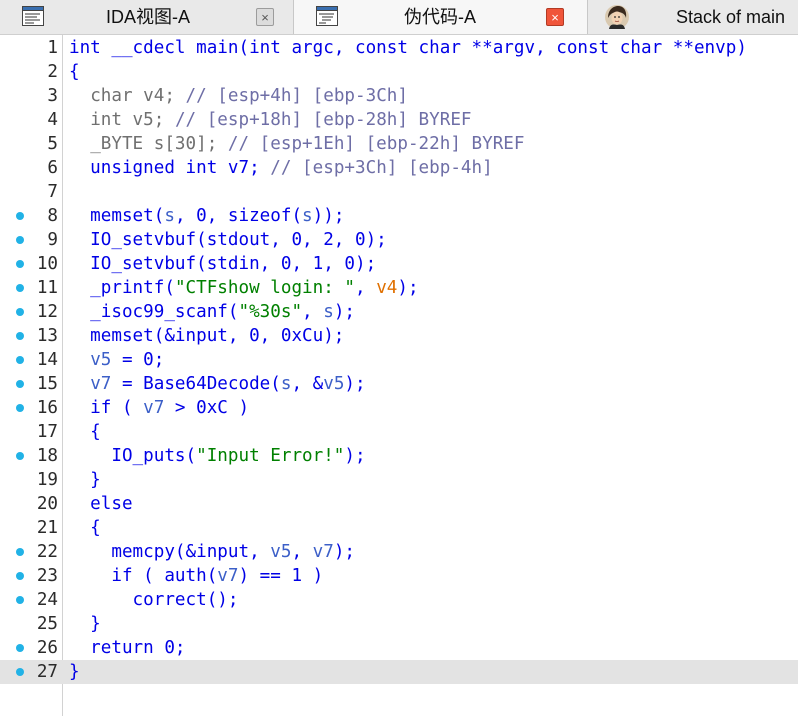 Image resolution: width=798 pixels, height=716 pixels. Describe the element at coordinates (399, 360) in the screenshot. I see `code-line: 14 v5 = 0;` at that location.